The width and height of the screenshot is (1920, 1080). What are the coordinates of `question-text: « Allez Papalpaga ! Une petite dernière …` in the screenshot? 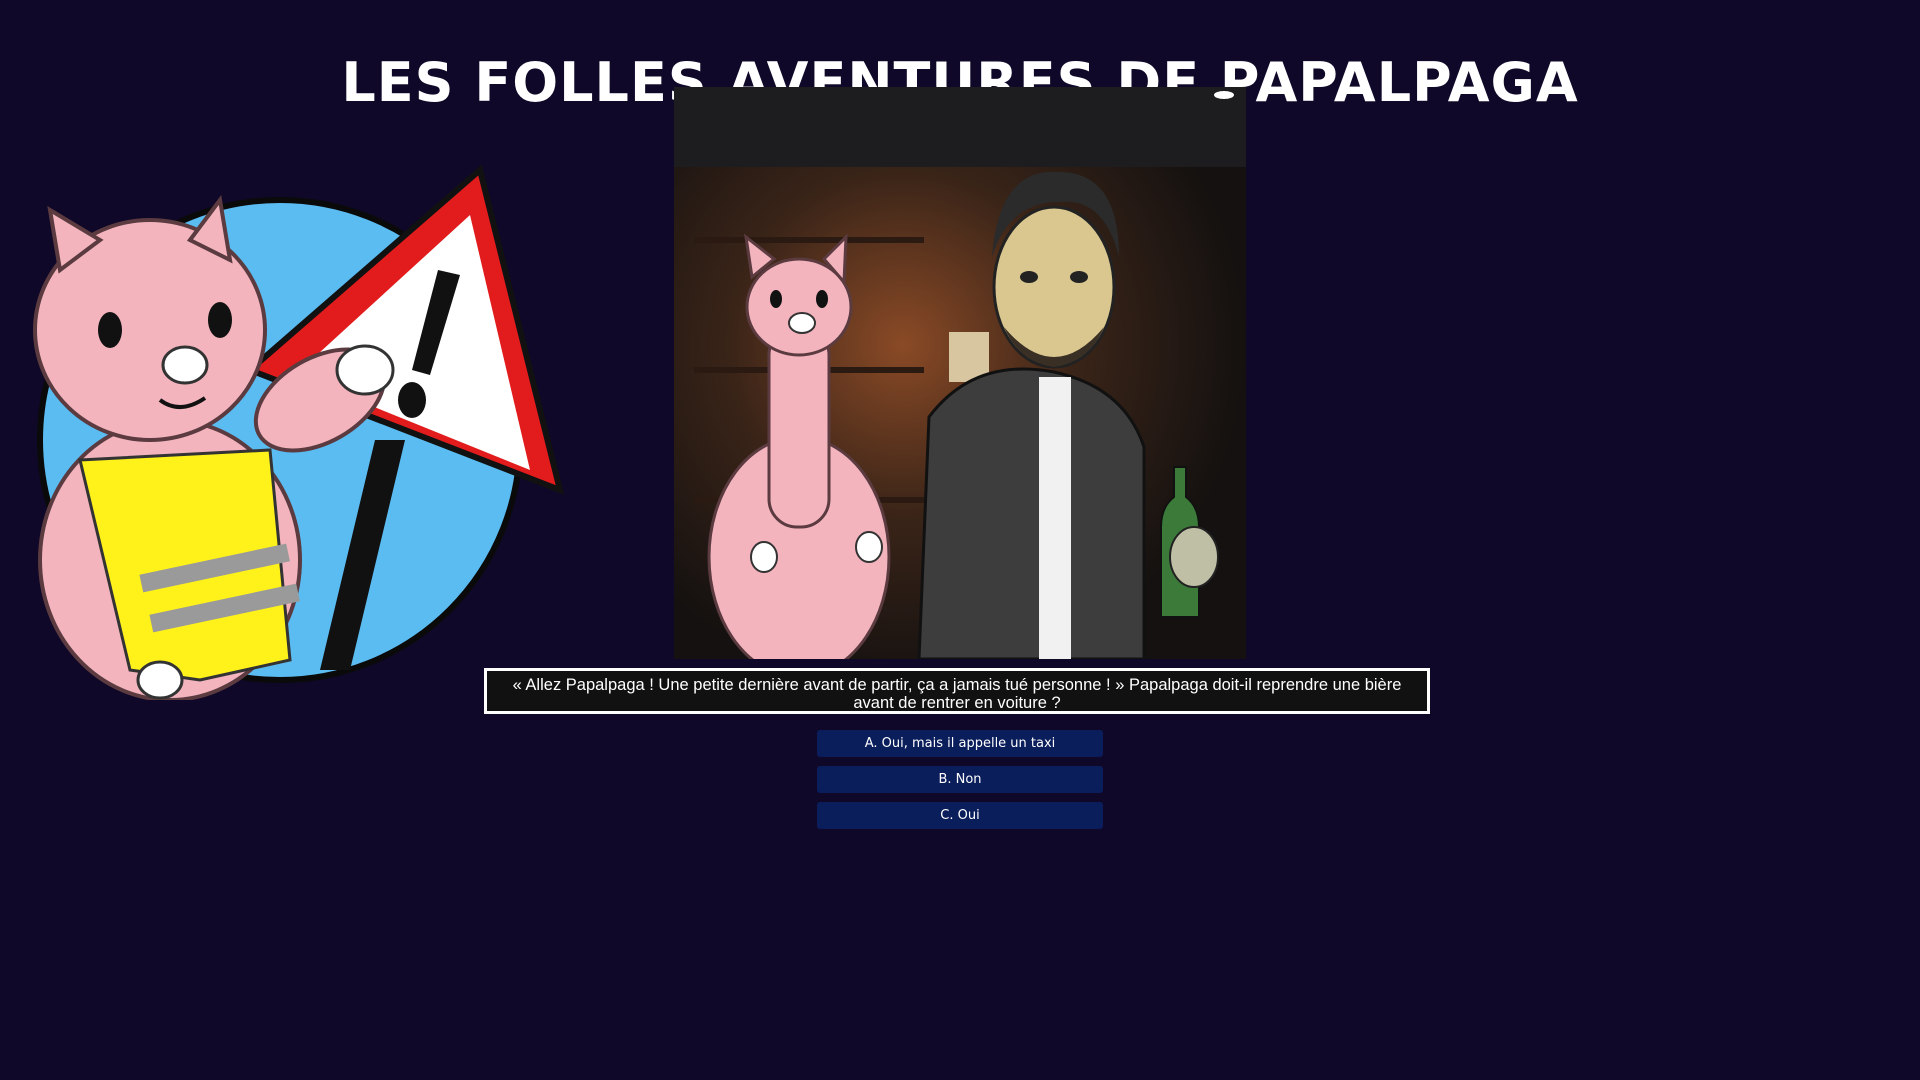 It's located at (957, 694).